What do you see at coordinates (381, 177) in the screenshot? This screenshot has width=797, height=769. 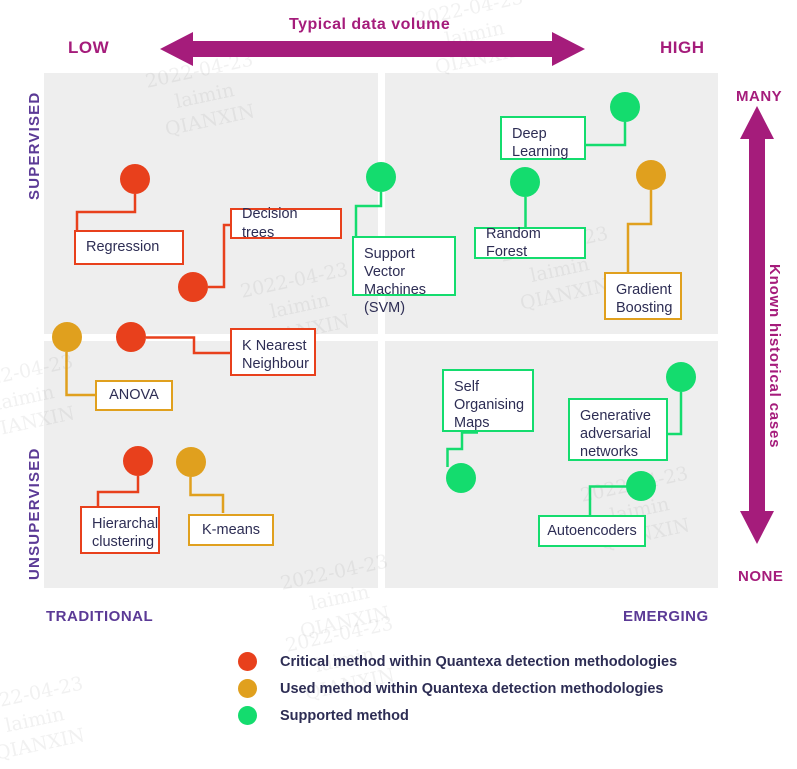 I see `marker-svm` at bounding box center [381, 177].